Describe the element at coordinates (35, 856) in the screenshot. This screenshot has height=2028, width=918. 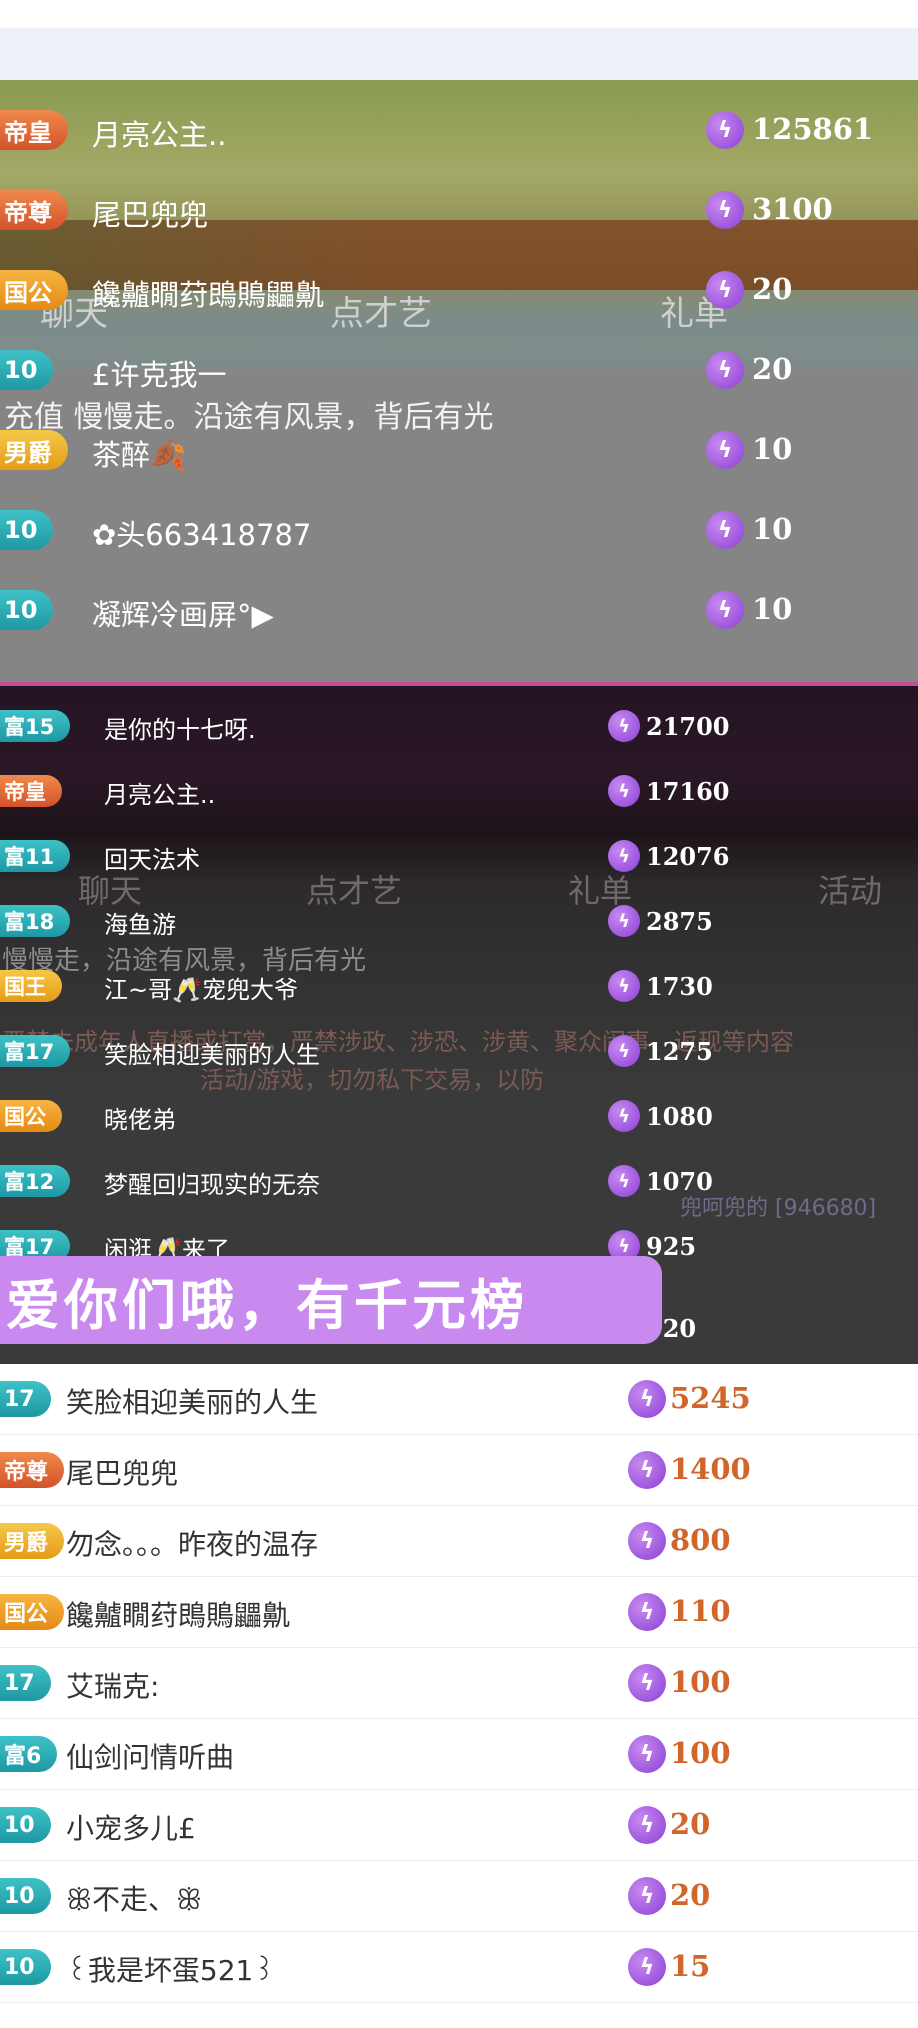
I see `user-level-badge: 富11` at that location.